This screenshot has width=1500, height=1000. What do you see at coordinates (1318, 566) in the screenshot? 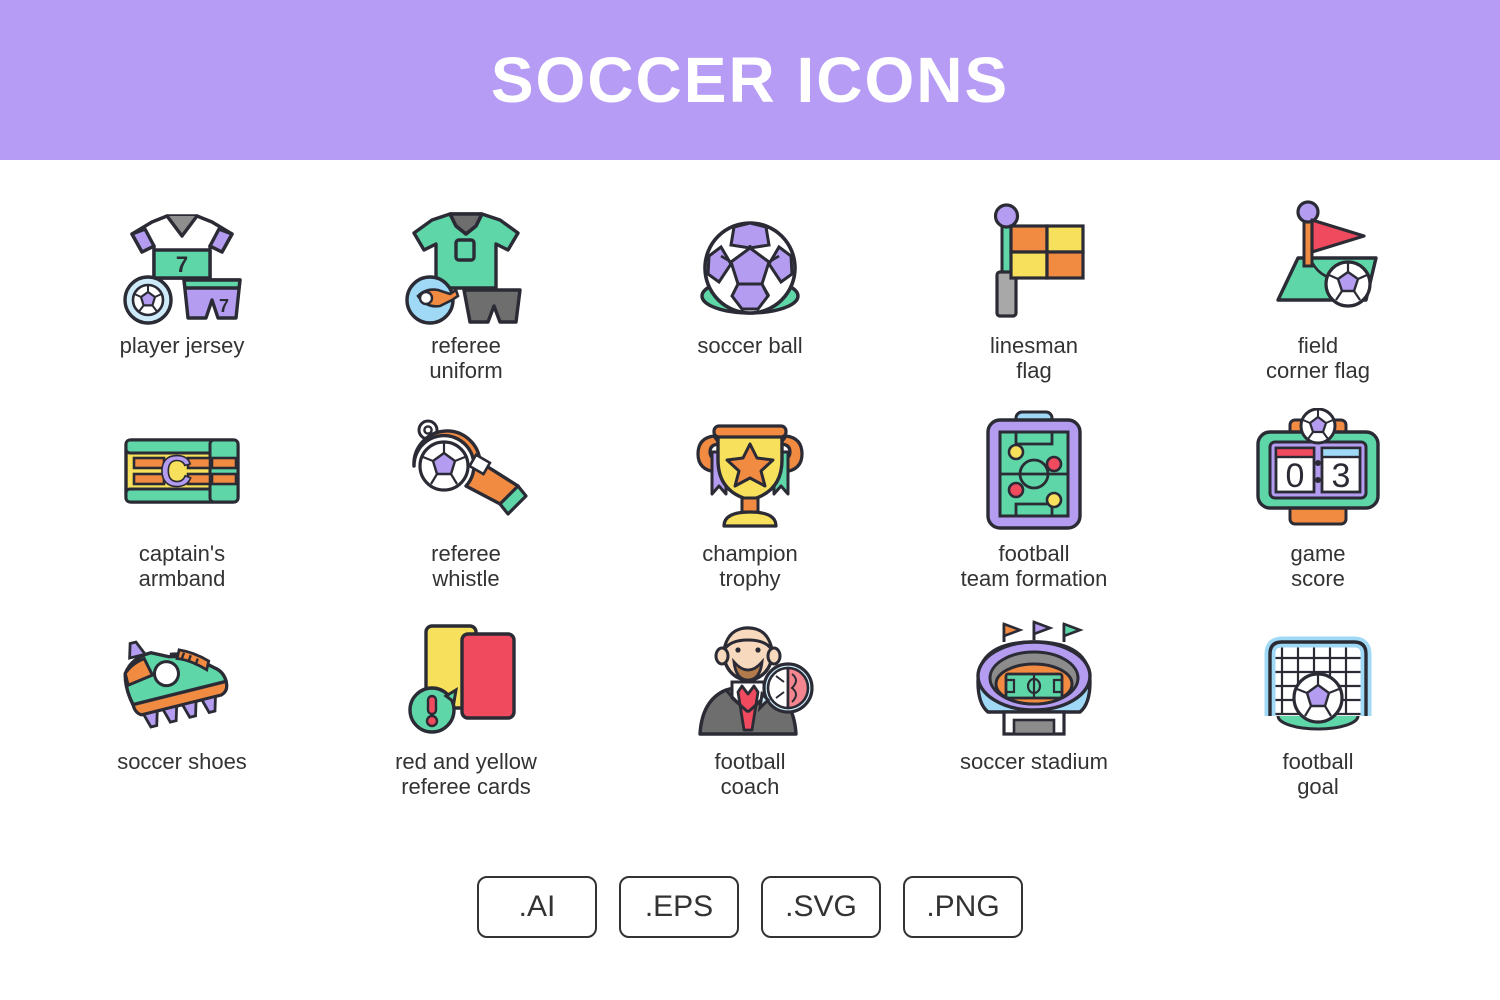
I see `icon-label: game score` at bounding box center [1318, 566].